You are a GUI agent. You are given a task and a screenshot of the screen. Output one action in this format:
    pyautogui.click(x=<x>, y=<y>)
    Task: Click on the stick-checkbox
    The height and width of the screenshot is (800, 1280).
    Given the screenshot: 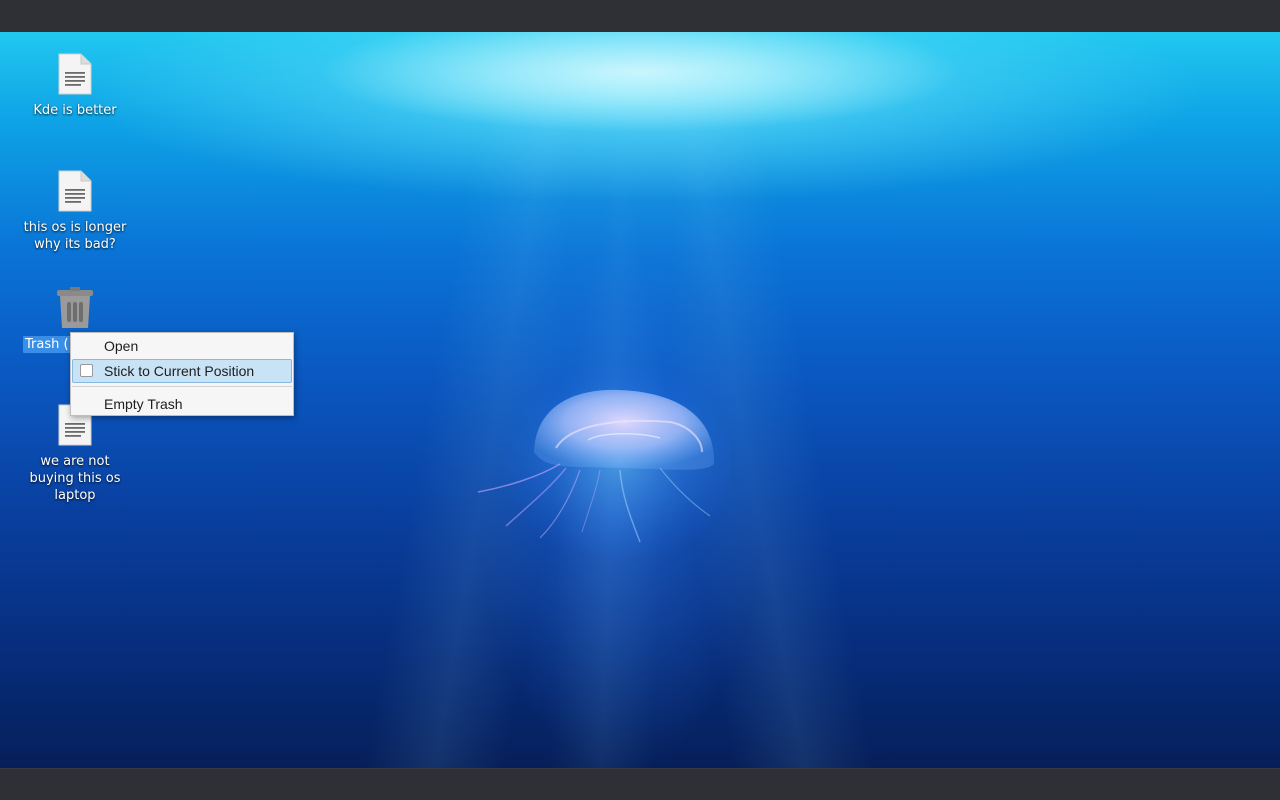 What is the action you would take?
    pyautogui.click(x=86, y=370)
    